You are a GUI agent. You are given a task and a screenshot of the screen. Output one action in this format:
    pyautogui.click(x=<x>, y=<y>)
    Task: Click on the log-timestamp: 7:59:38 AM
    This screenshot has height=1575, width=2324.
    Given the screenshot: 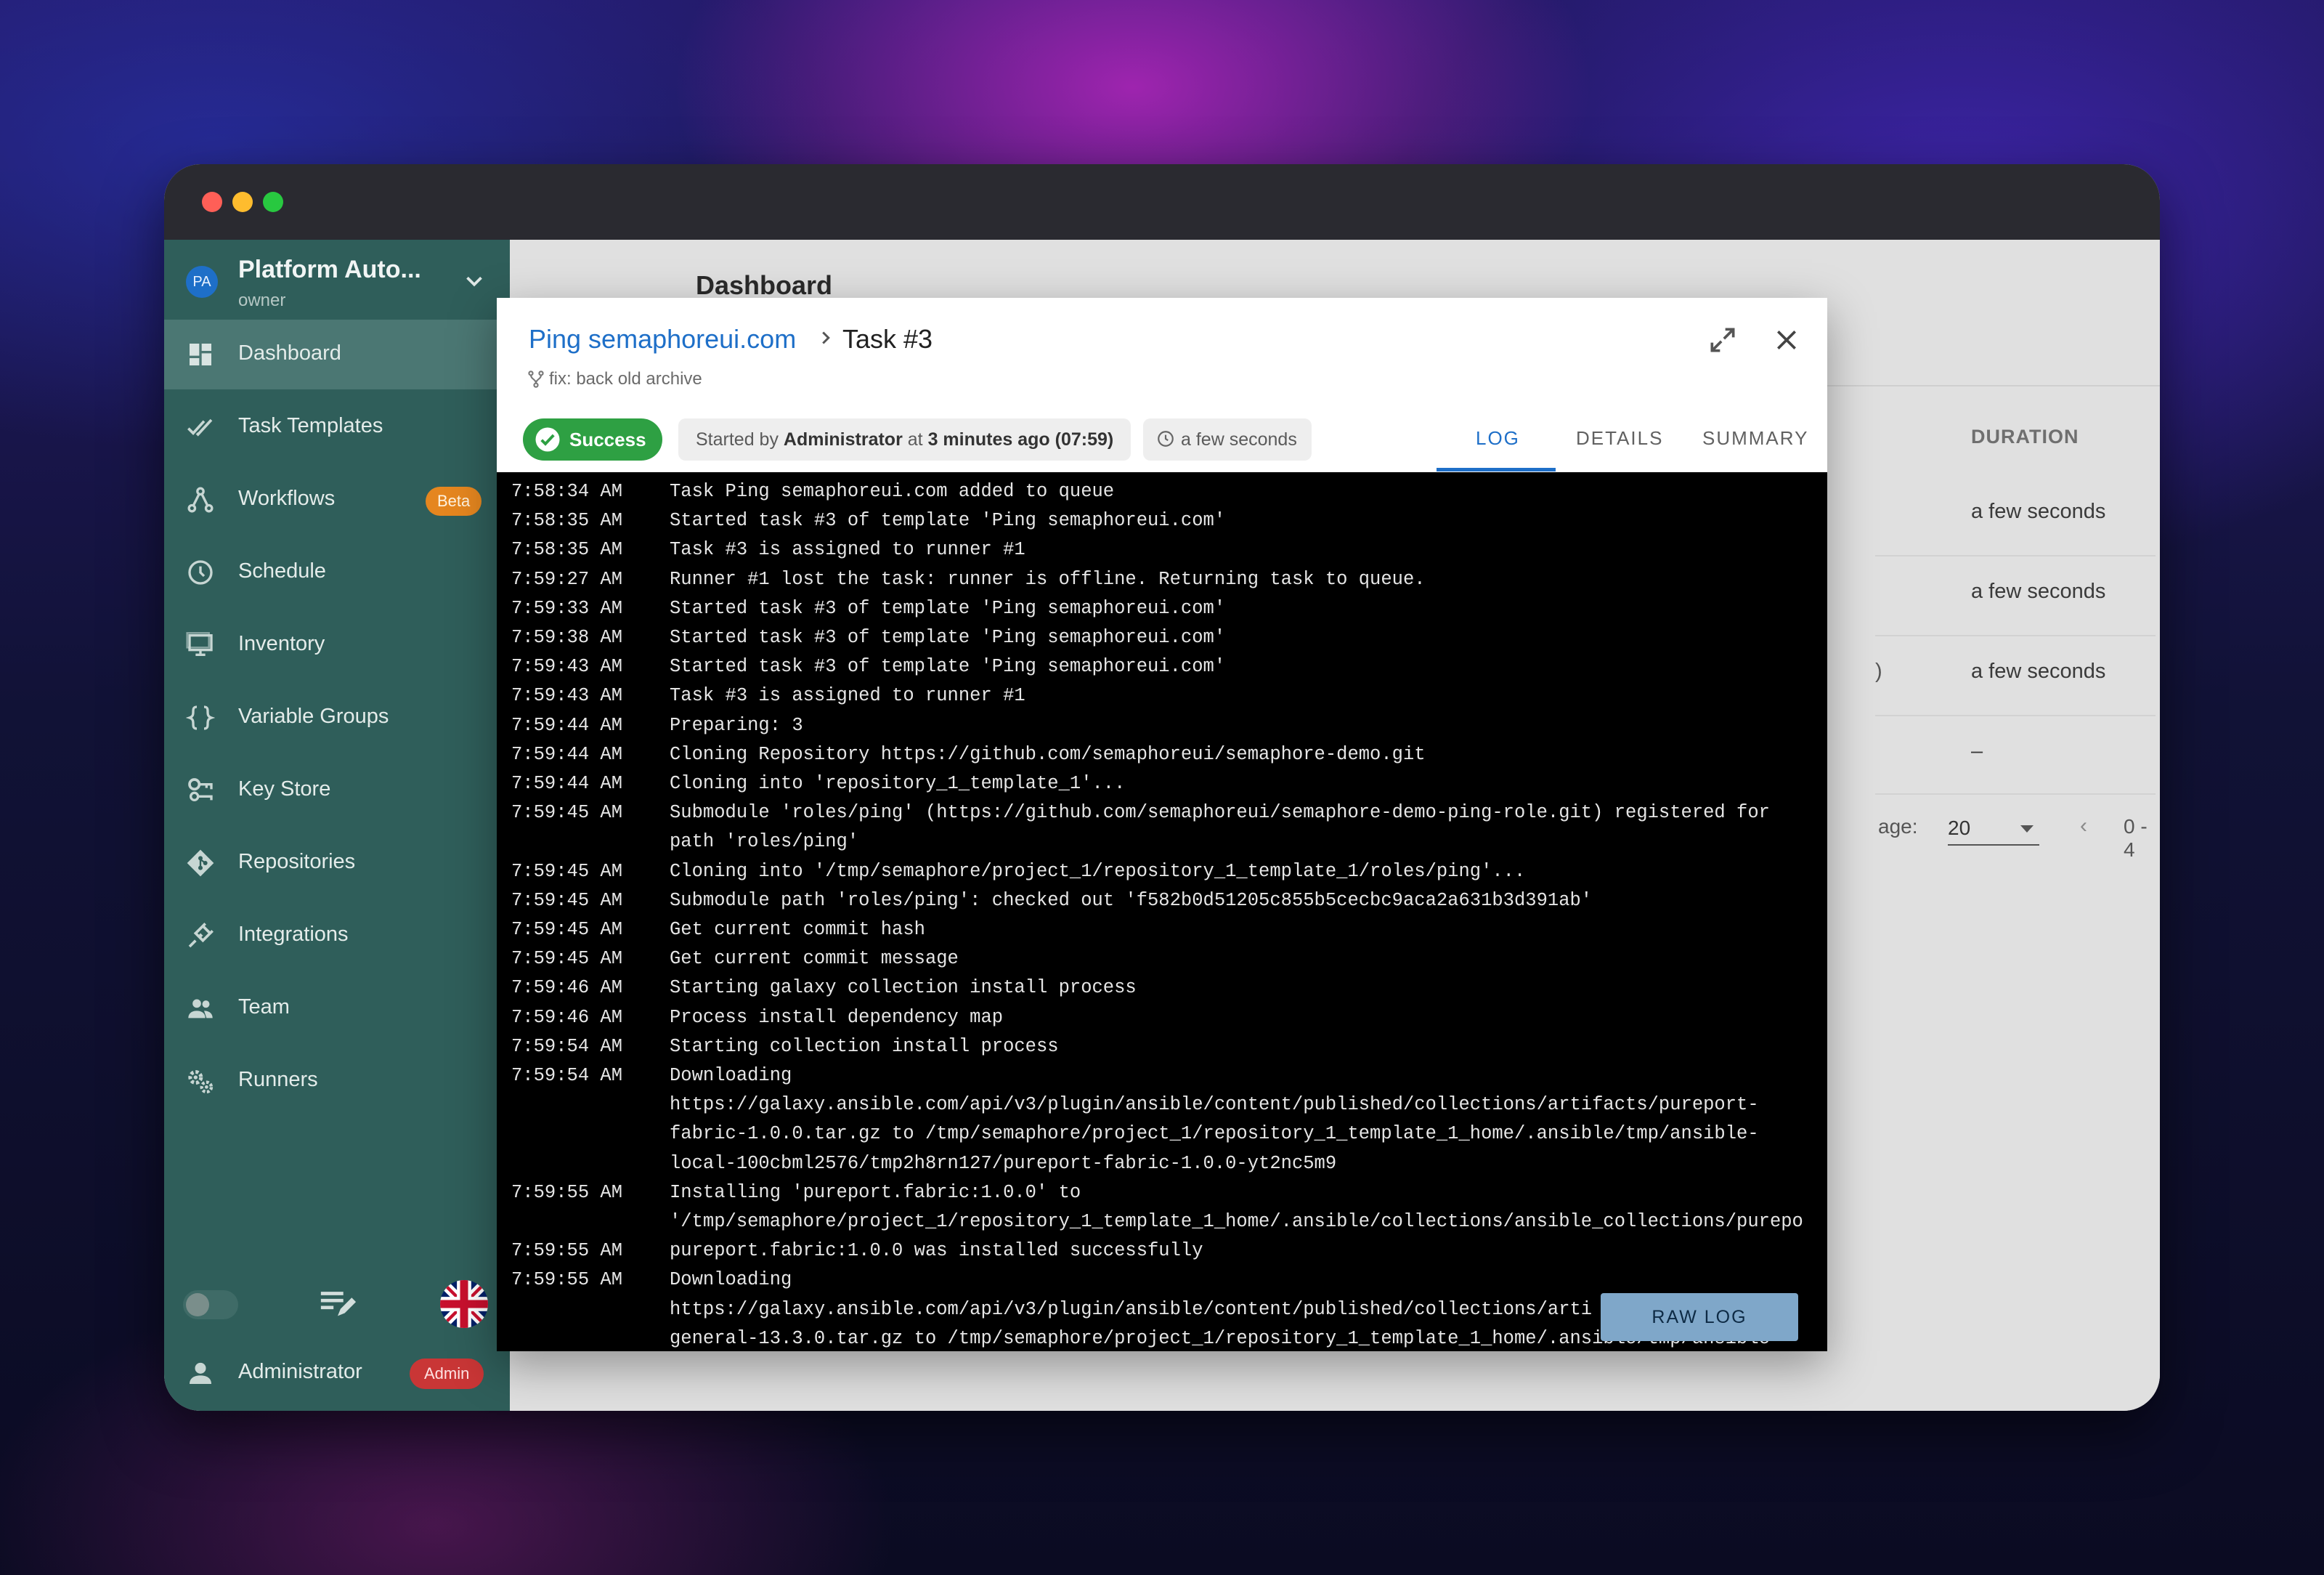 What is the action you would take?
    pyautogui.click(x=567, y=637)
    